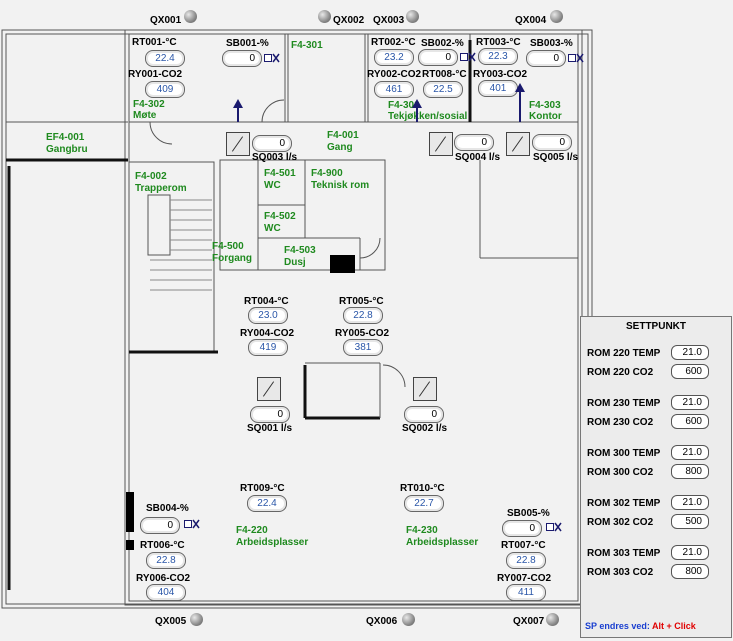 This screenshot has height=641, width=733. I want to click on rt005-value: 22.8, so click(363, 315).